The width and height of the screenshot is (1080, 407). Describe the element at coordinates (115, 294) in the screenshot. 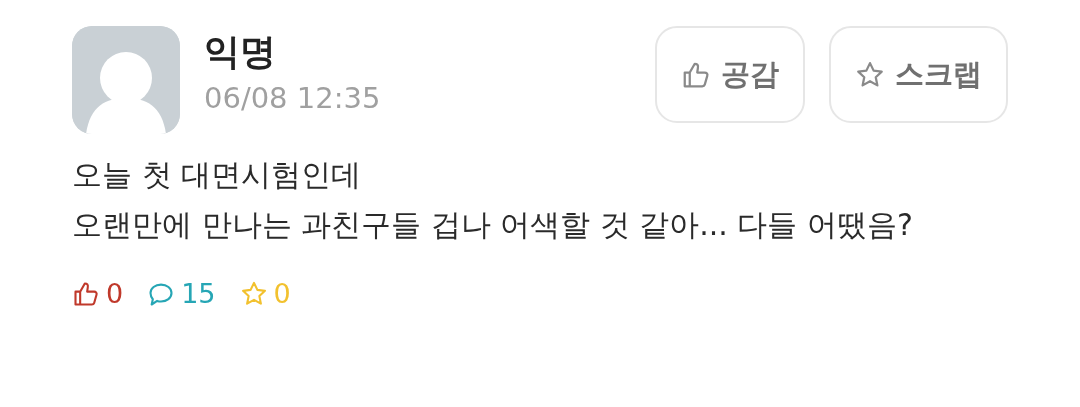

I see `like-count: 0` at that location.